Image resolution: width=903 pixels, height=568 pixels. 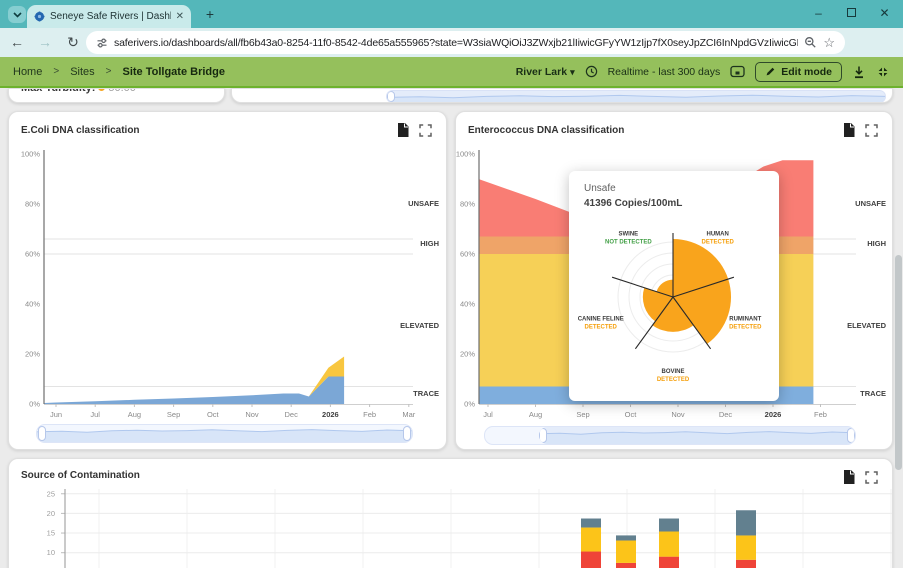 What do you see at coordinates (633, 203) in the screenshot?
I see `tooltip-value: 41396 Copies/100mL` at bounding box center [633, 203].